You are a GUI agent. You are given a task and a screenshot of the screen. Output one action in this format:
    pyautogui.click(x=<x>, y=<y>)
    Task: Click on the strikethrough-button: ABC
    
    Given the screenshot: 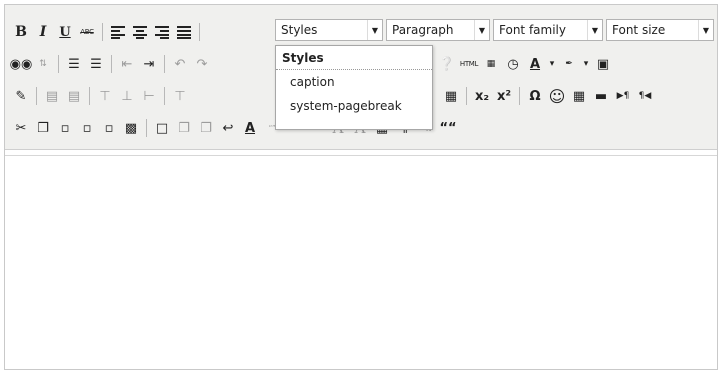 What is the action you would take?
    pyautogui.click(x=87, y=32)
    